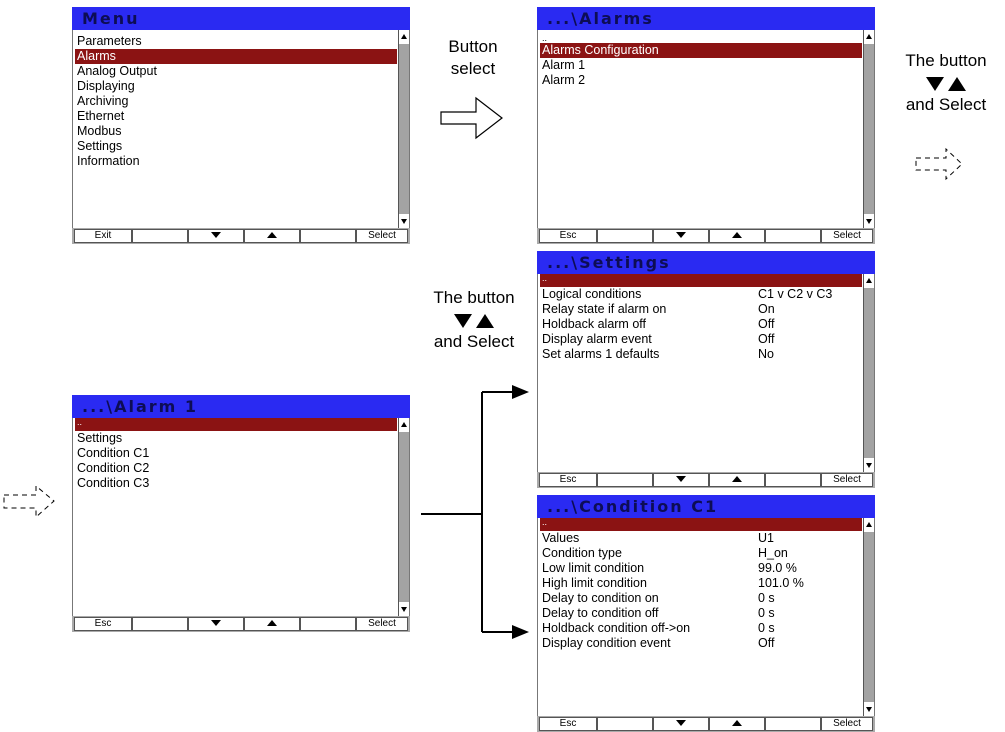 The width and height of the screenshot is (1005, 732). What do you see at coordinates (520, 632) in the screenshot?
I see `arrowhead-to-condition-icon` at bounding box center [520, 632].